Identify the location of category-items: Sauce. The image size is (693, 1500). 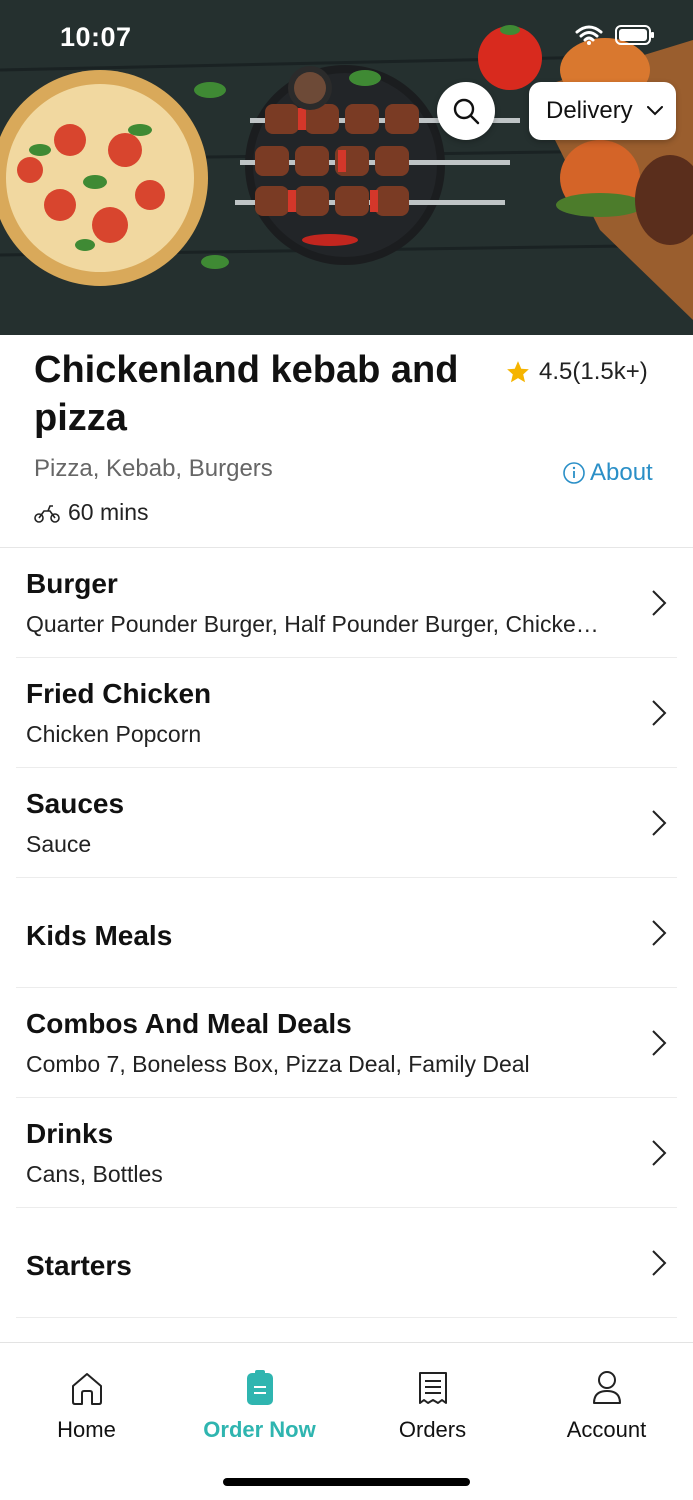
(59, 844).